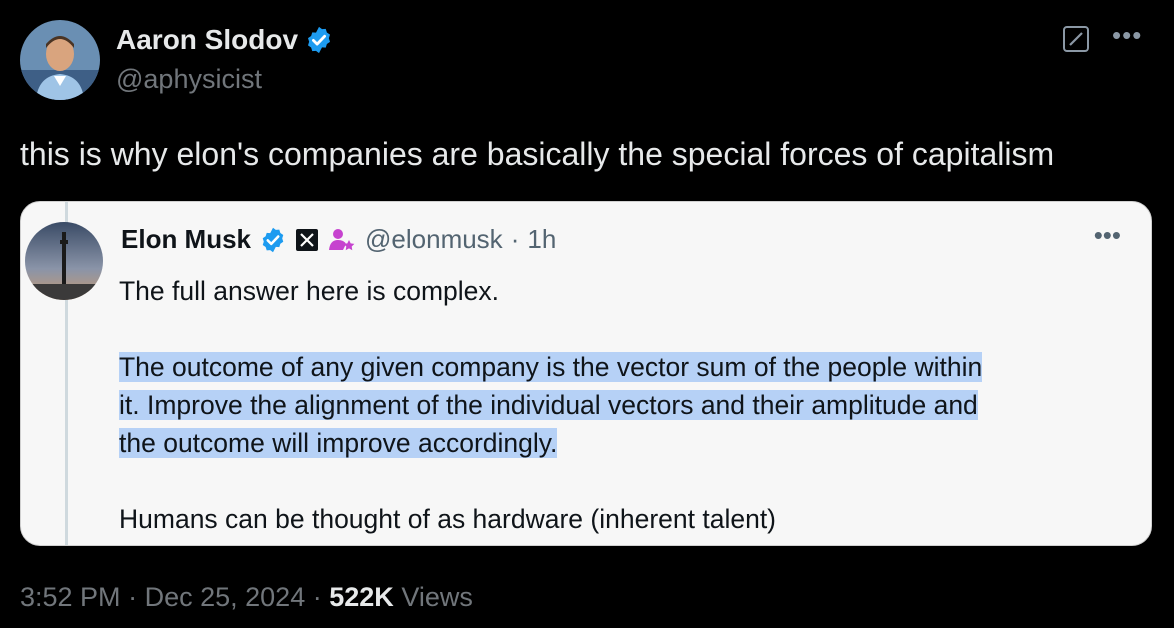 Image resolution: width=1174 pixels, height=628 pixels. What do you see at coordinates (225, 597) in the screenshot?
I see `tweet-date: Dec 25, 2024` at bounding box center [225, 597].